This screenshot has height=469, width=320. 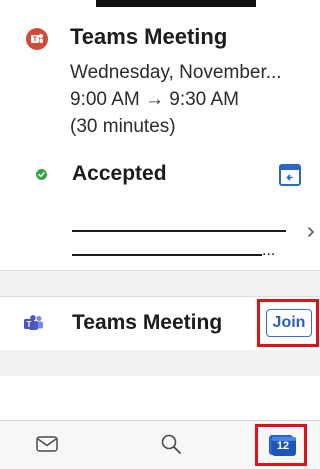 I want to click on mail-icon, so click(x=47, y=444).